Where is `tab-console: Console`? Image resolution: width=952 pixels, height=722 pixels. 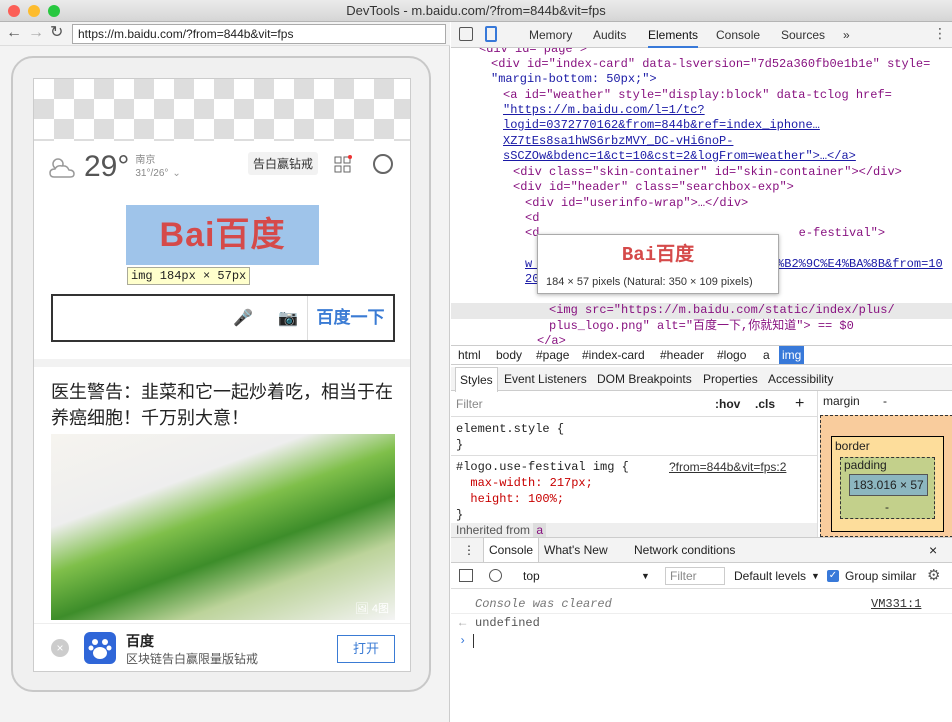
tab-console: Console is located at coordinates (738, 35).